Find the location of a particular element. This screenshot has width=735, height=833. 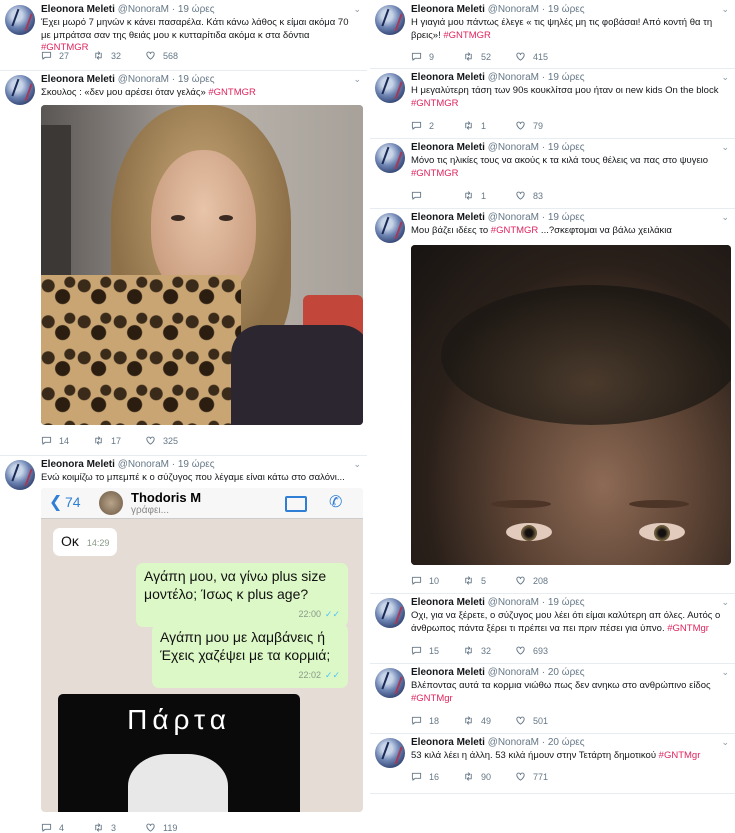

like-button: 208 is located at coordinates (541, 580).